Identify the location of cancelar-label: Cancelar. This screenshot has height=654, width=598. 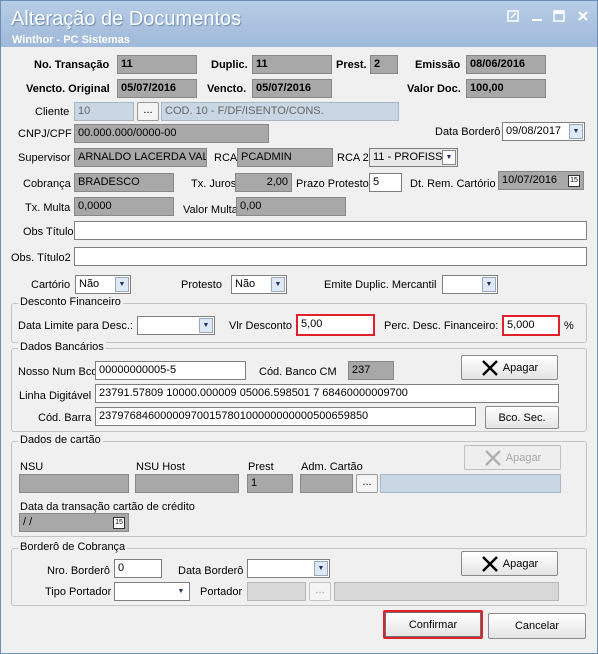
(537, 626).